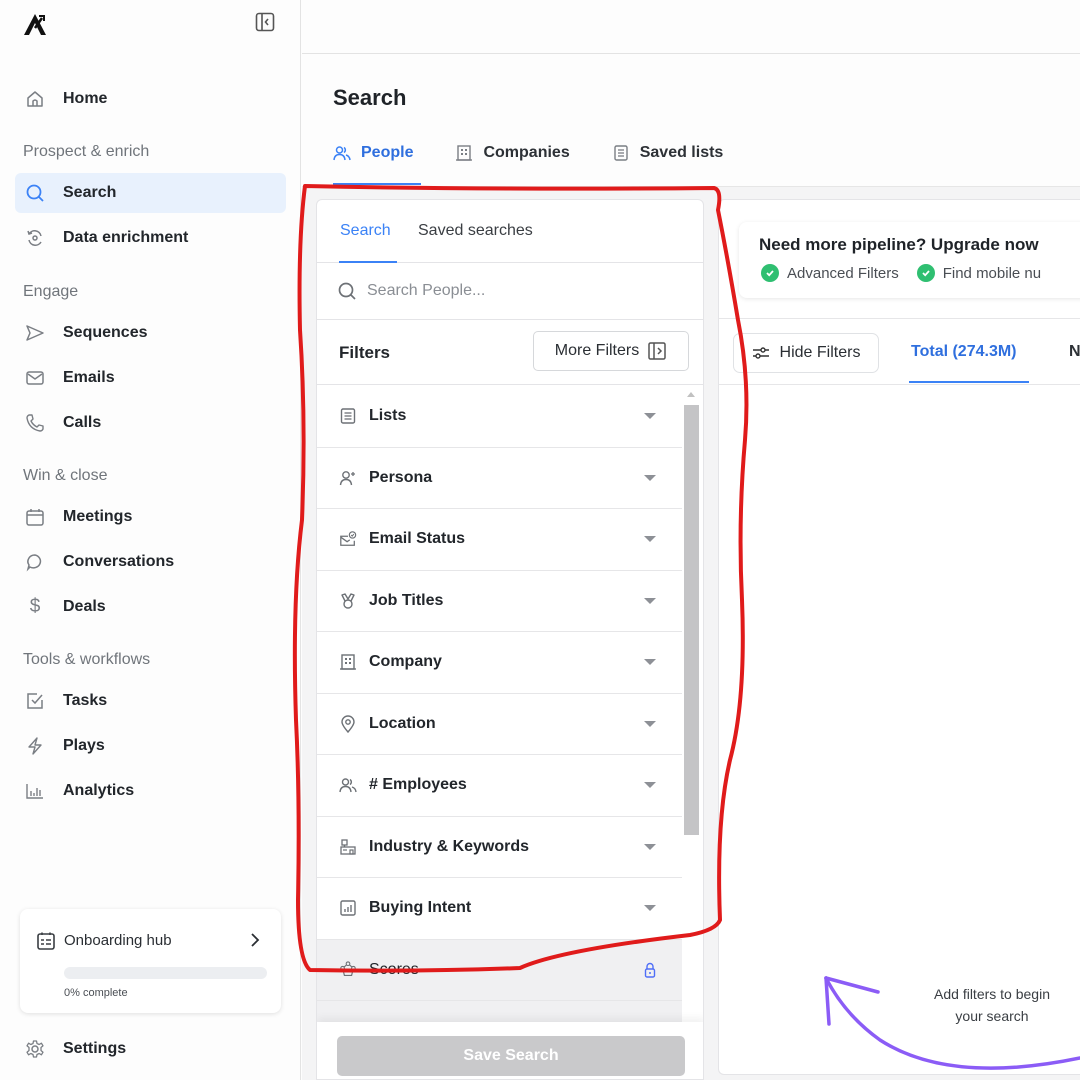 The width and height of the screenshot is (1080, 1080). I want to click on feature-item: Find mobile nu, so click(978, 273).